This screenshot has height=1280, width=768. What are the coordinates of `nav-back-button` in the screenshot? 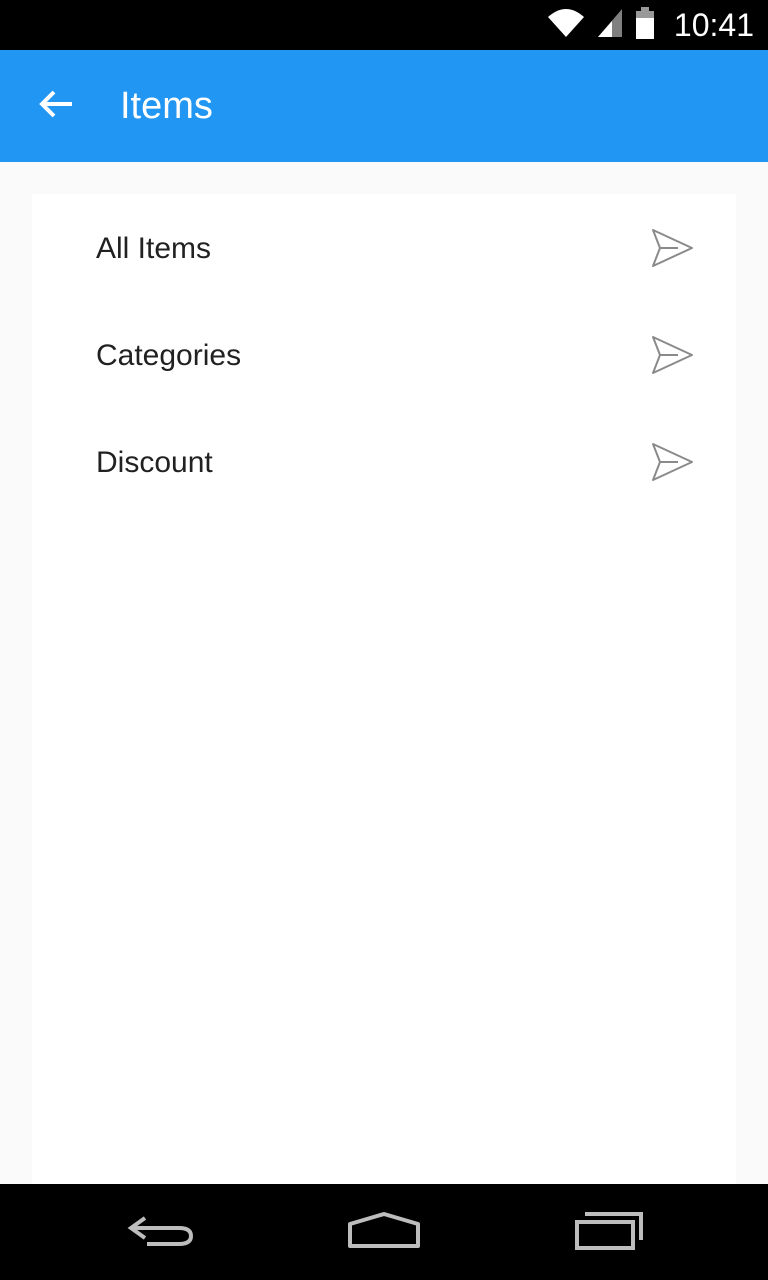 It's located at (160, 1232).